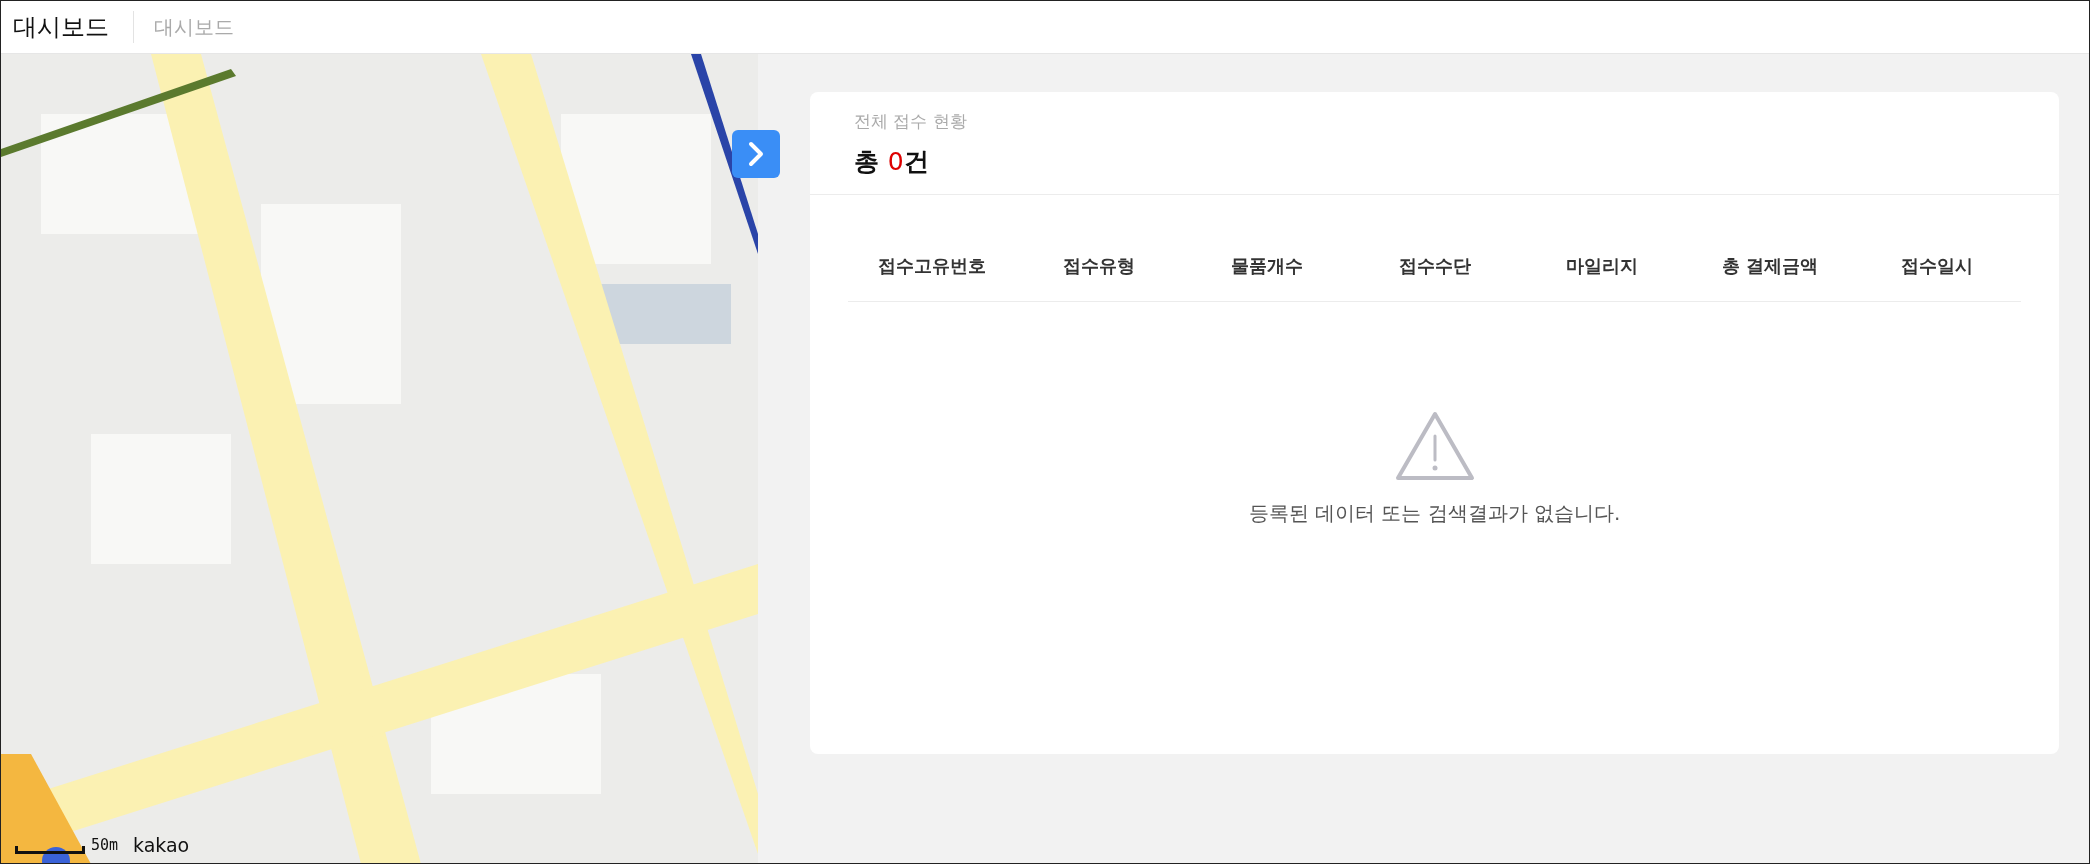  What do you see at coordinates (1937, 266) in the screenshot?
I see `column-header: 접수일시` at bounding box center [1937, 266].